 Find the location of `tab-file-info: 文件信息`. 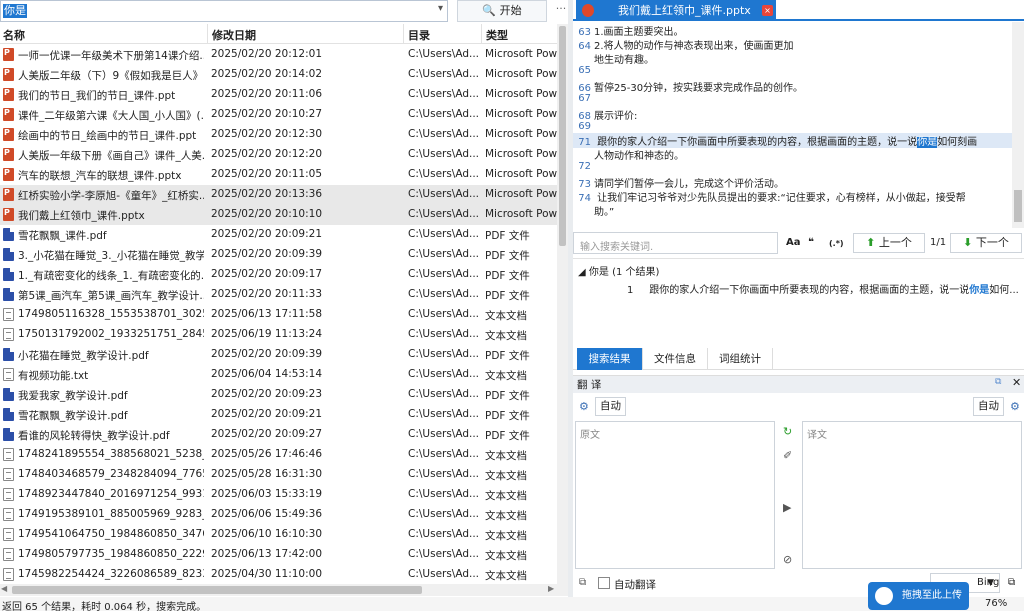

tab-file-info: 文件信息 is located at coordinates (675, 359).